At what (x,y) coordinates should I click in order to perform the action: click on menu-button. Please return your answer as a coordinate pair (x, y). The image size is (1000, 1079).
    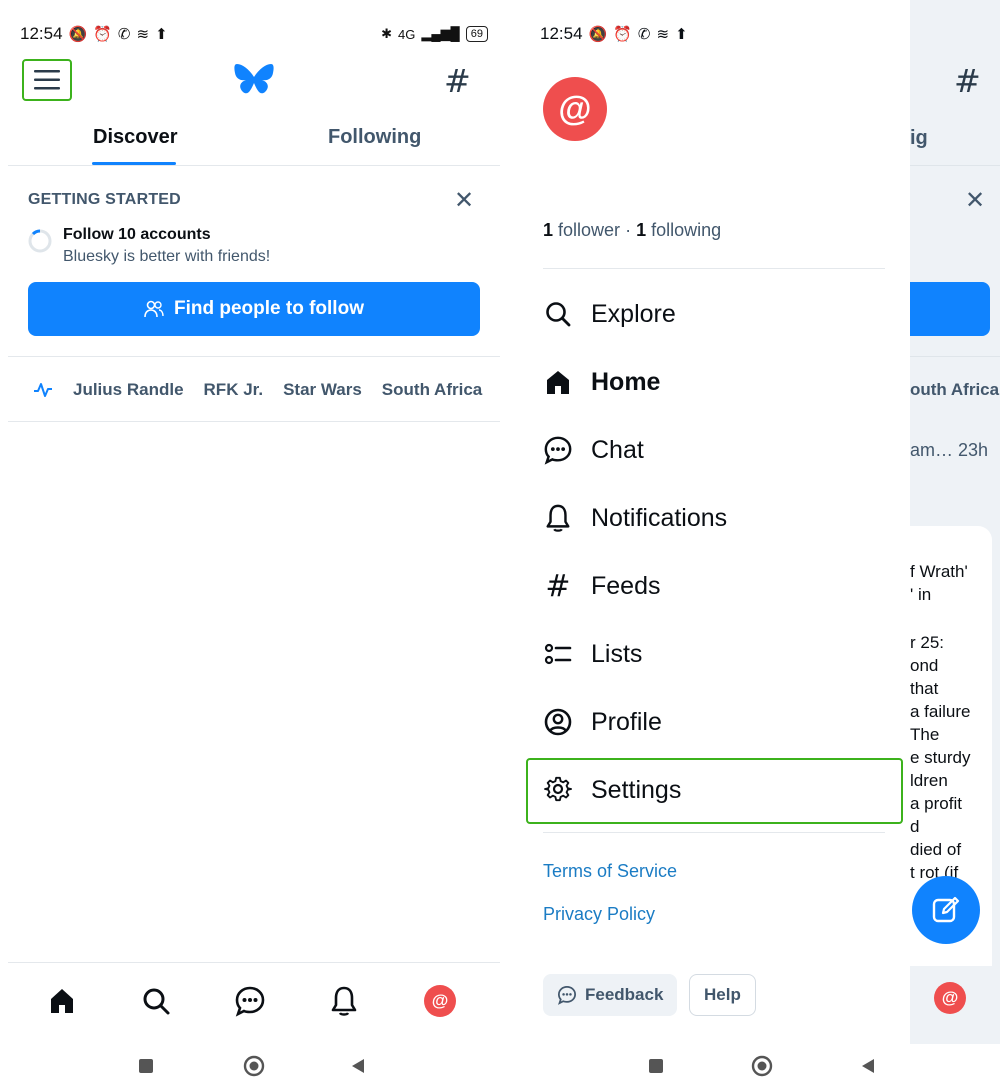
    Looking at the image, I should click on (47, 80).